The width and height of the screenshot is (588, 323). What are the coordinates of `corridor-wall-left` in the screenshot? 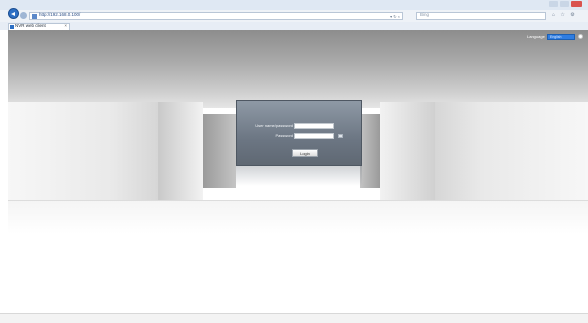 It's located at (83, 152).